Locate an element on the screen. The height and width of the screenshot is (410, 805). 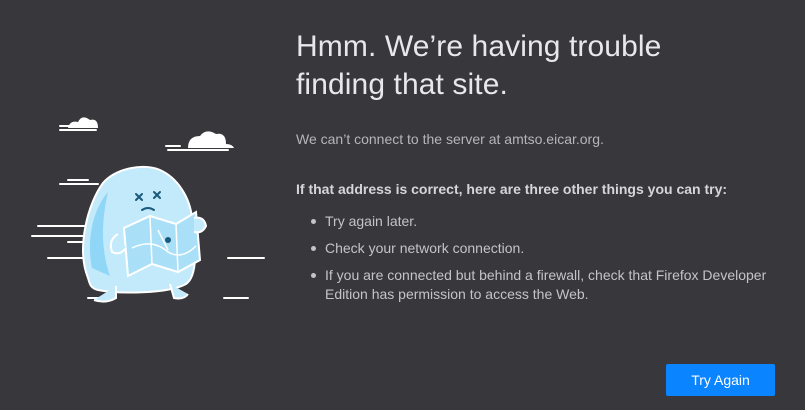
list-item: Check your network connection. is located at coordinates (536, 248).